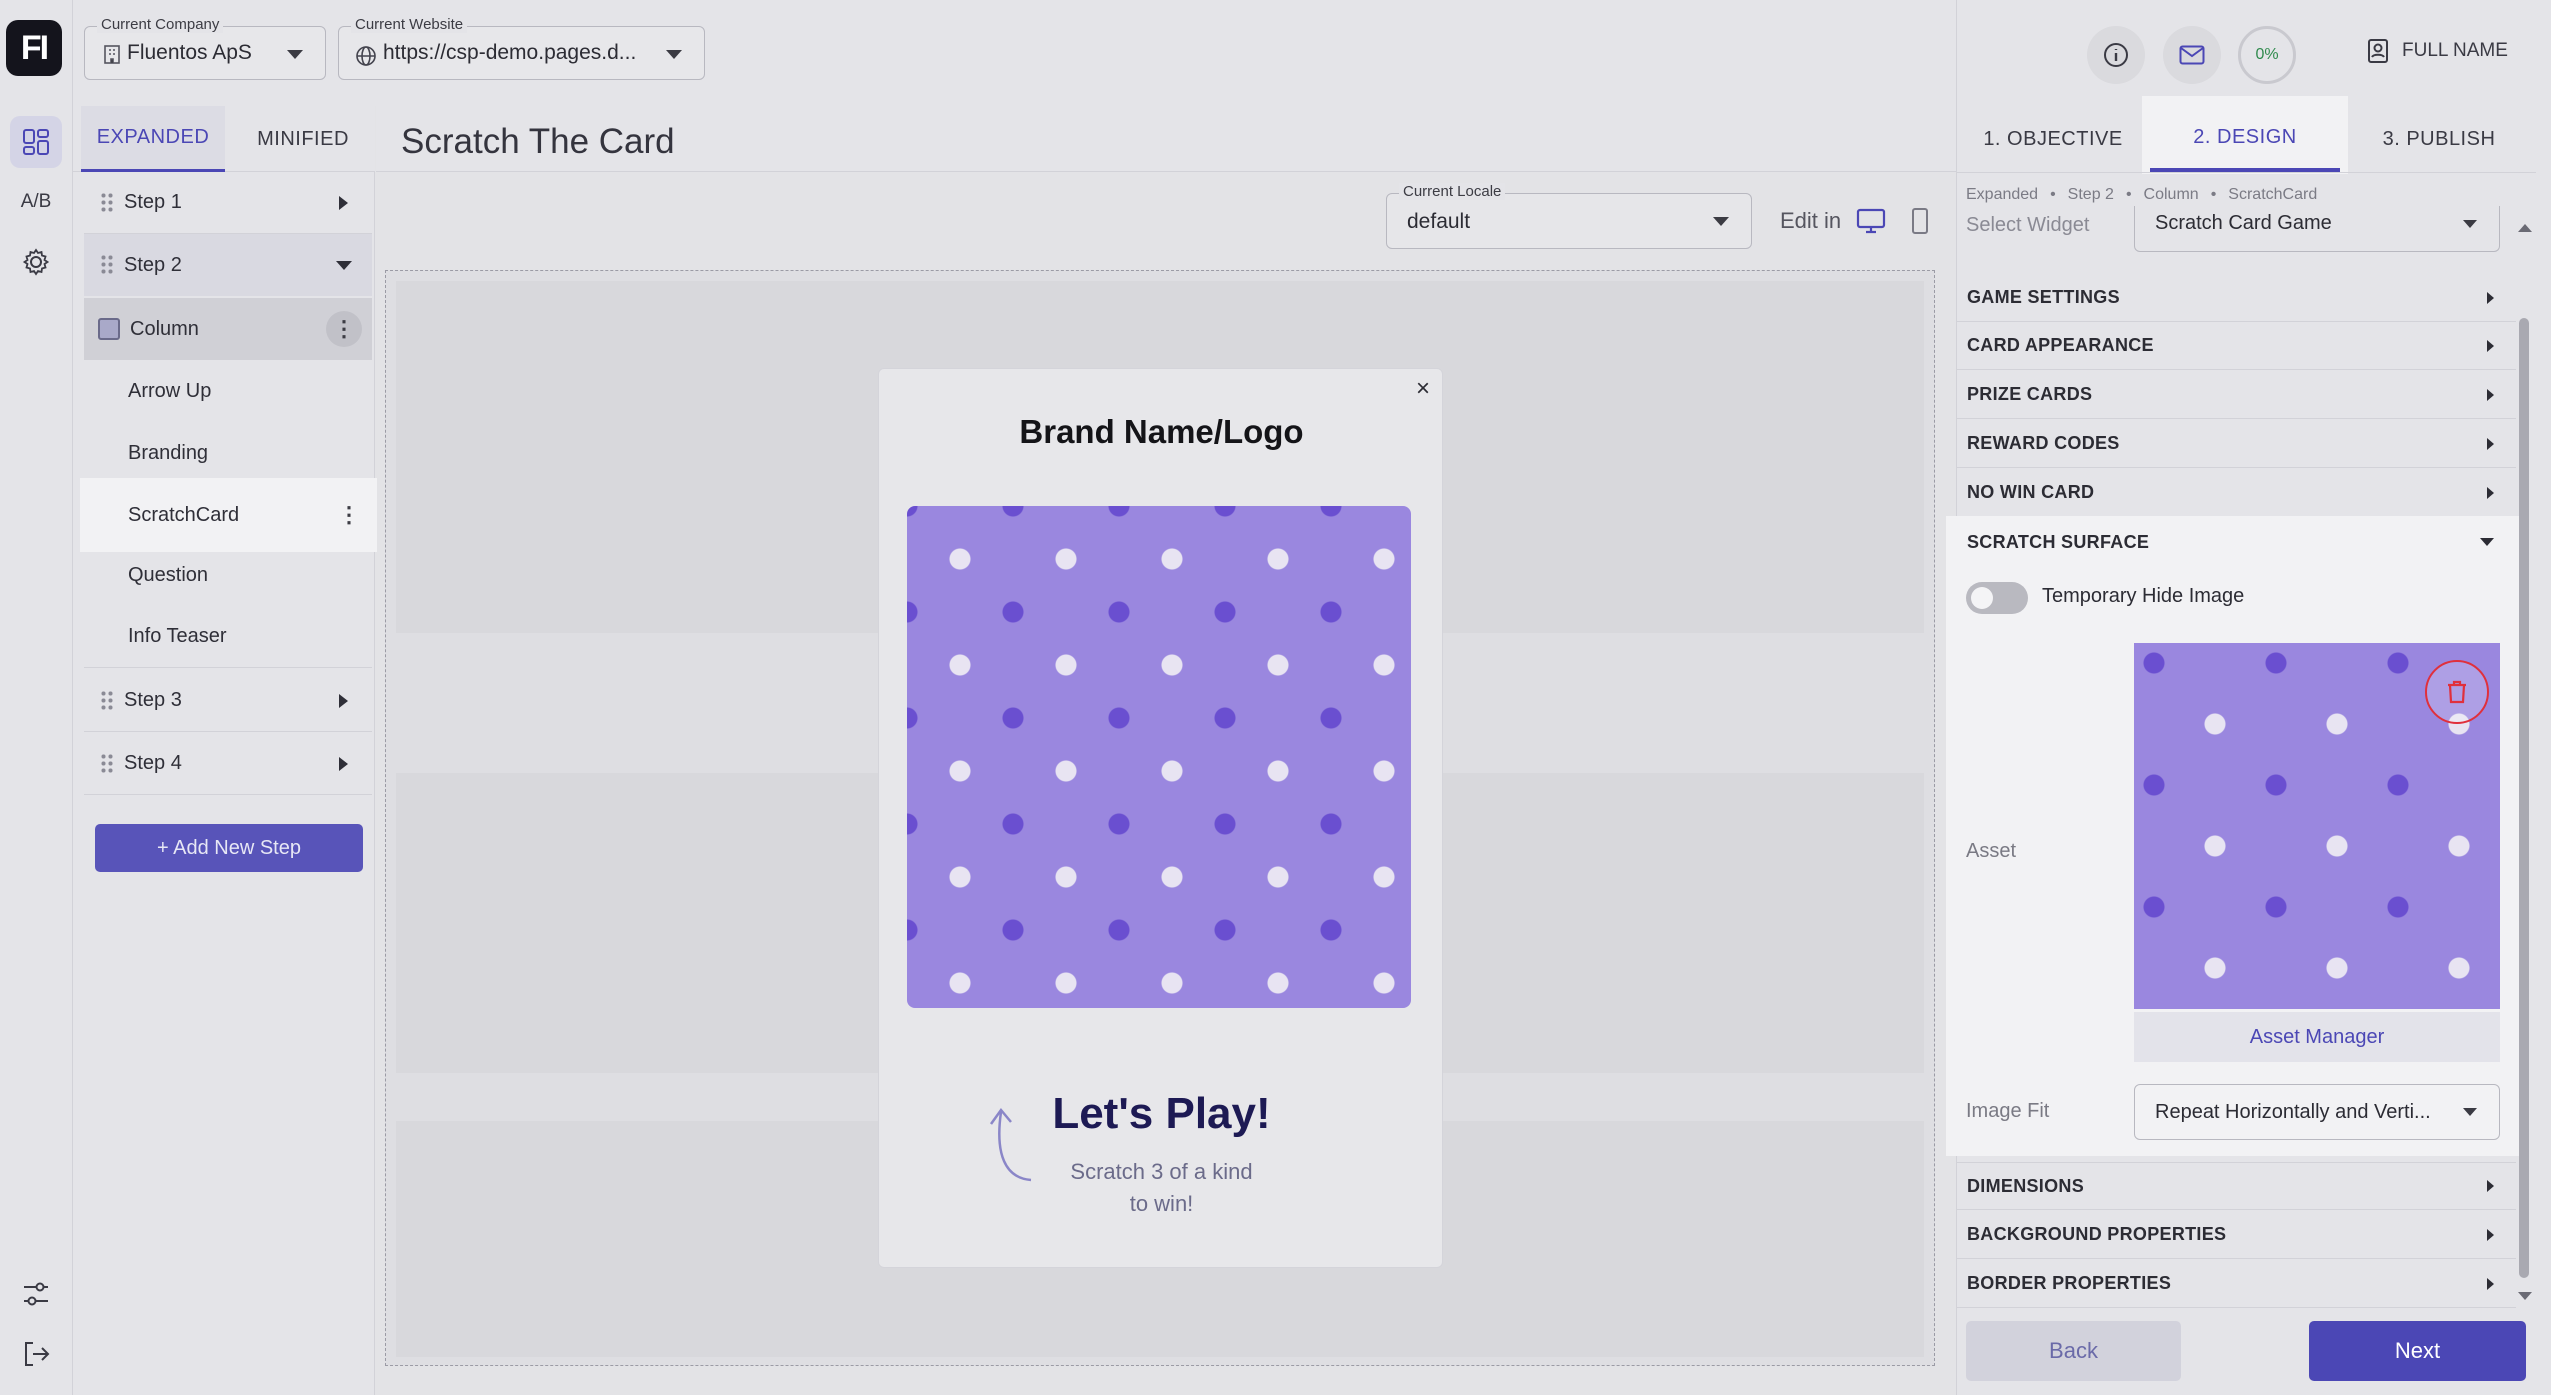  What do you see at coordinates (2143, 596) in the screenshot?
I see `toggle-label: Temporary Hide Image` at bounding box center [2143, 596].